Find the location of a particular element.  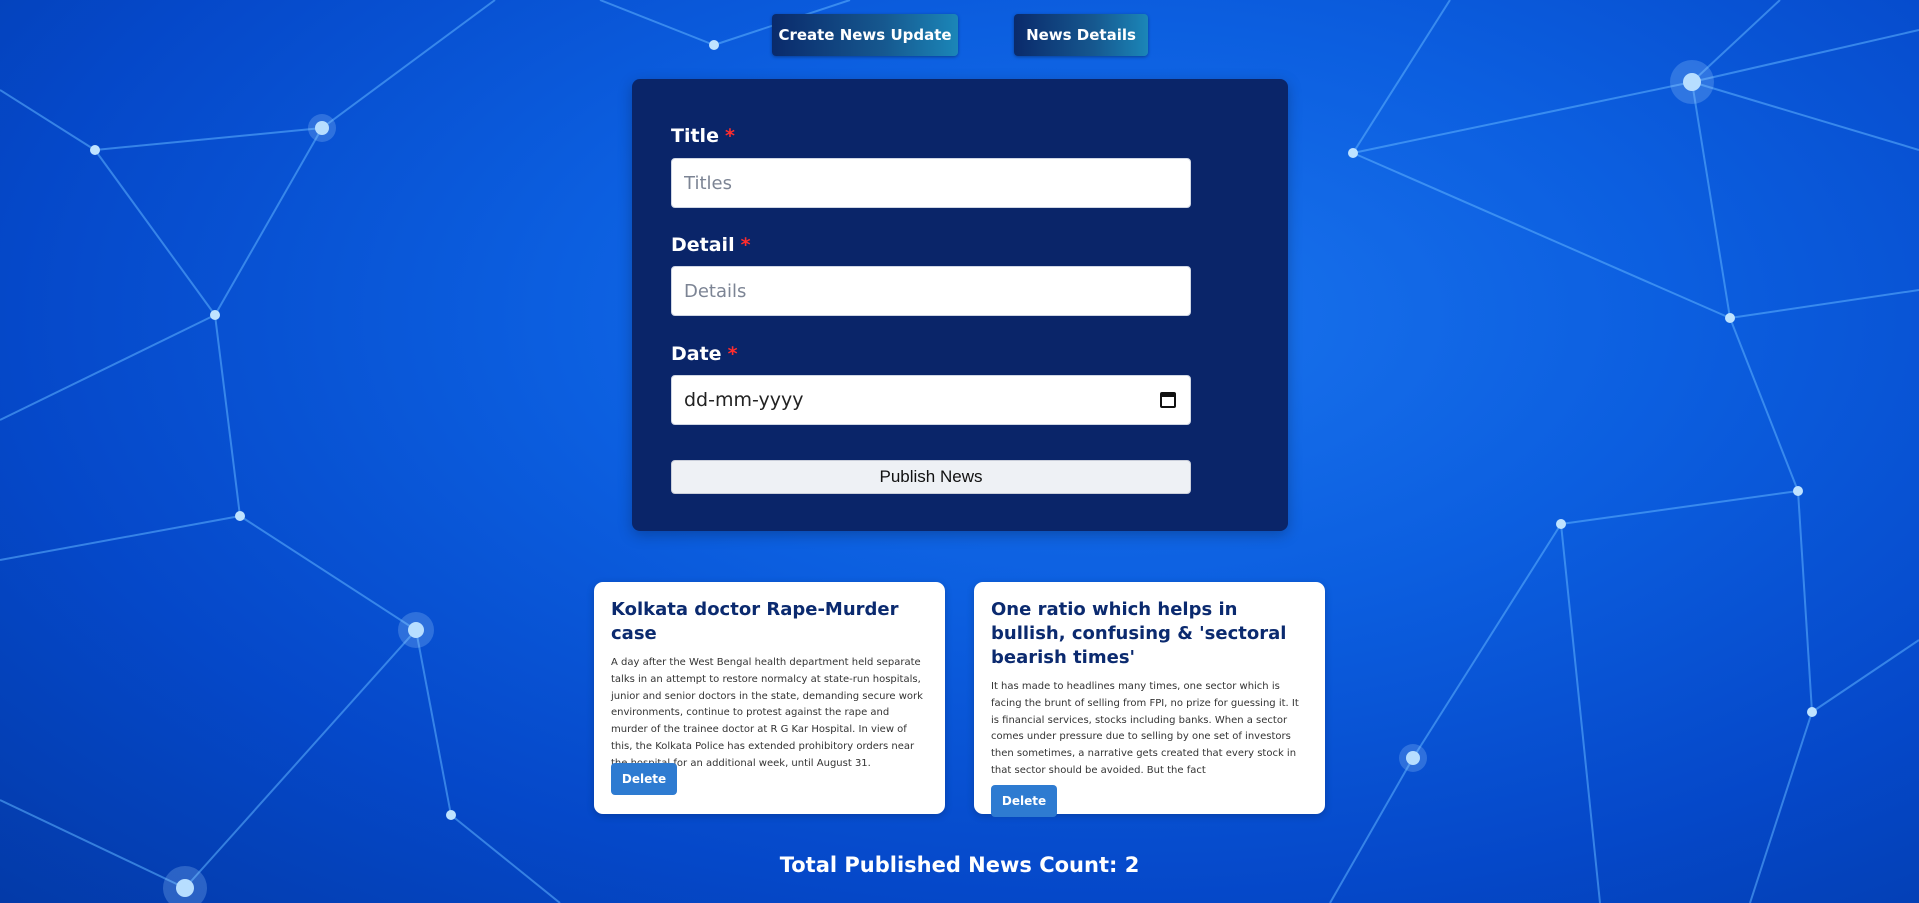

date-label-text: Date is located at coordinates (696, 354).